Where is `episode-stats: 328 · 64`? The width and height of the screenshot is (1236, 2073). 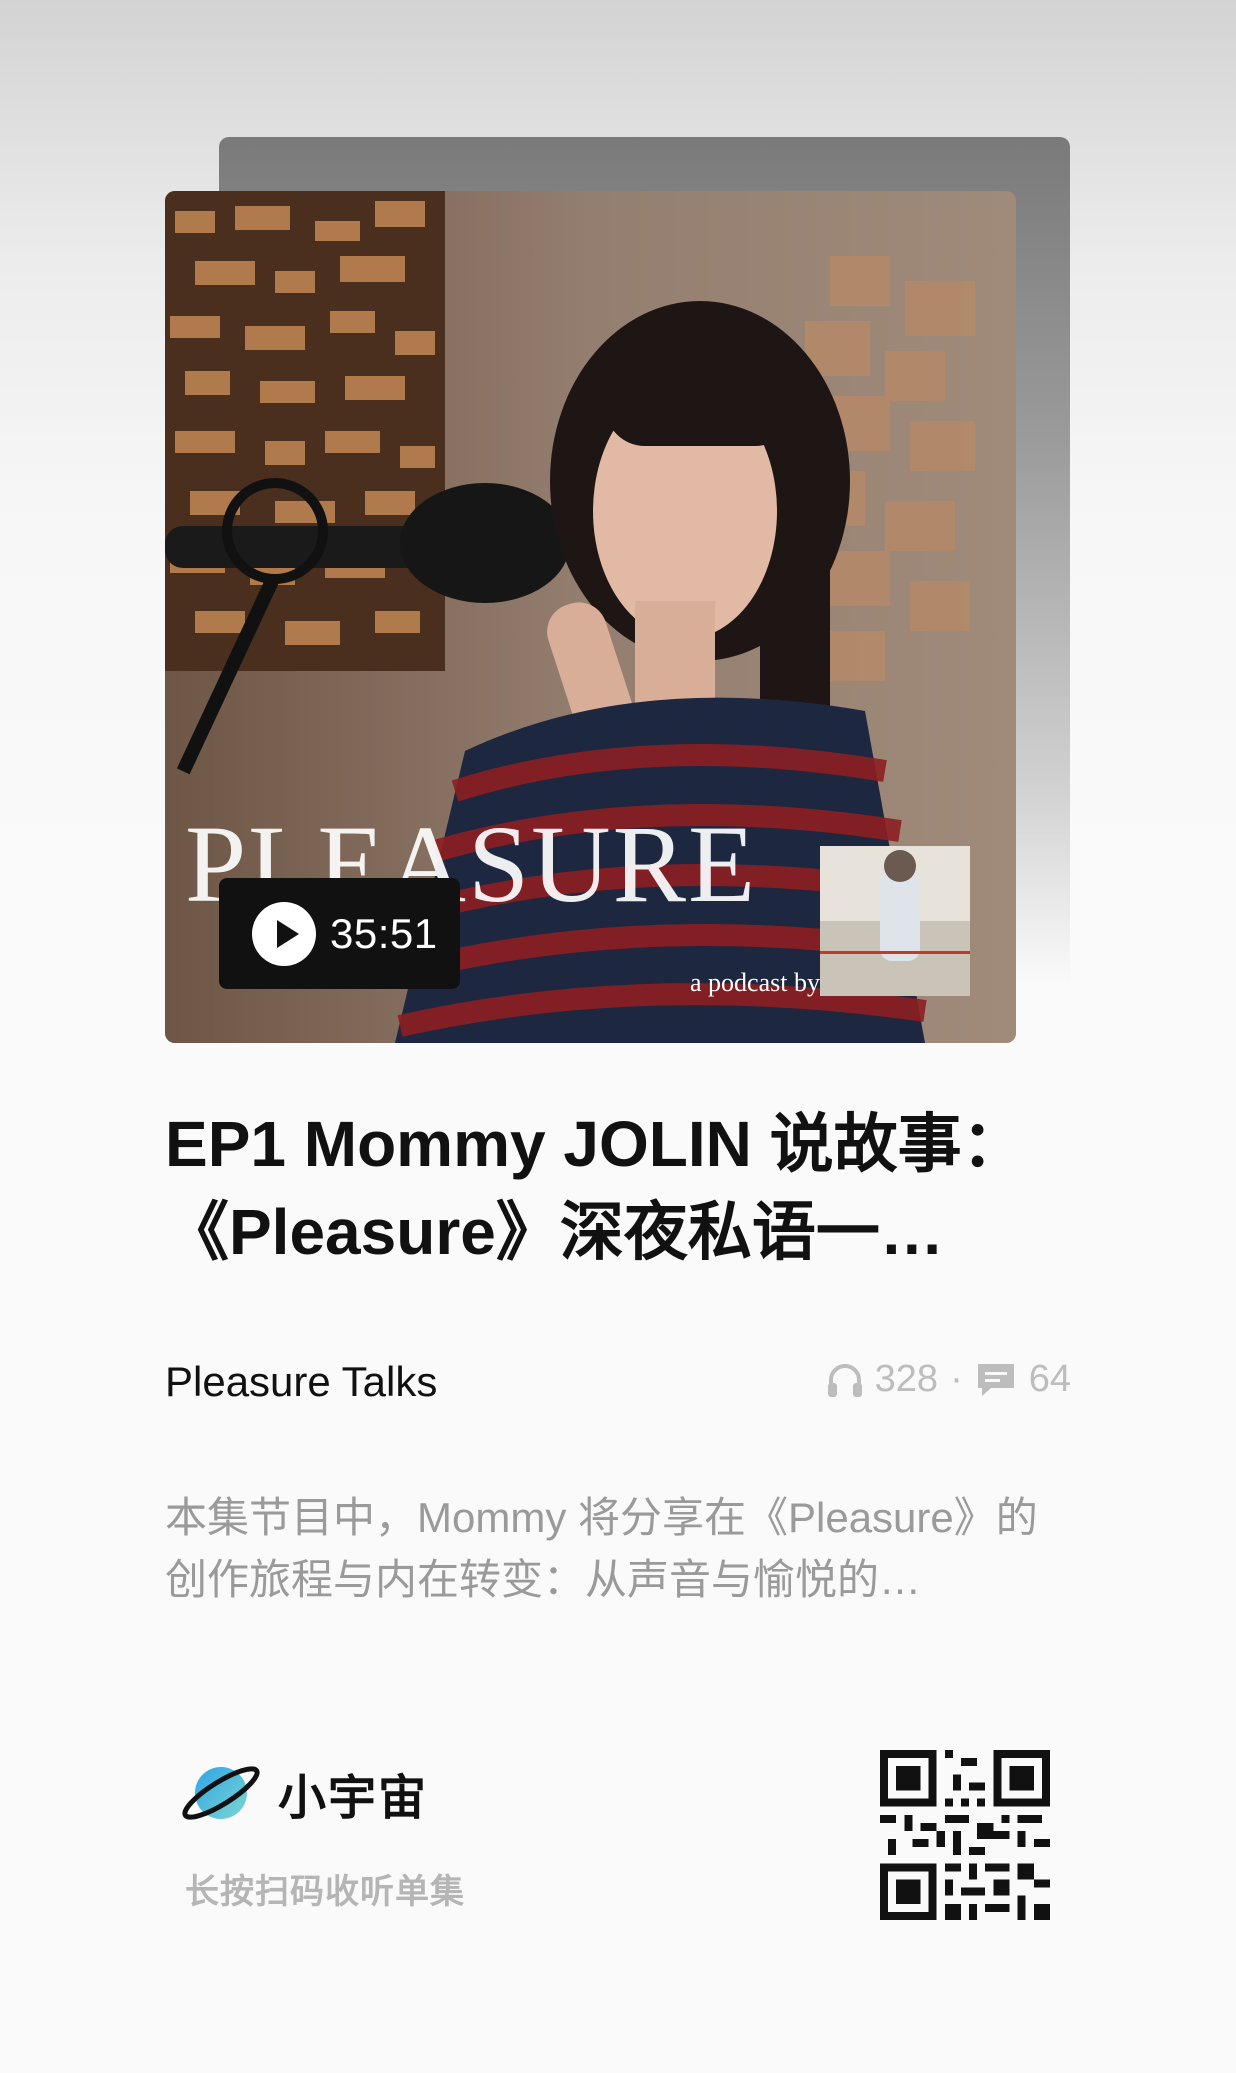
episode-stats: 328 · 64 is located at coordinates (948, 1379).